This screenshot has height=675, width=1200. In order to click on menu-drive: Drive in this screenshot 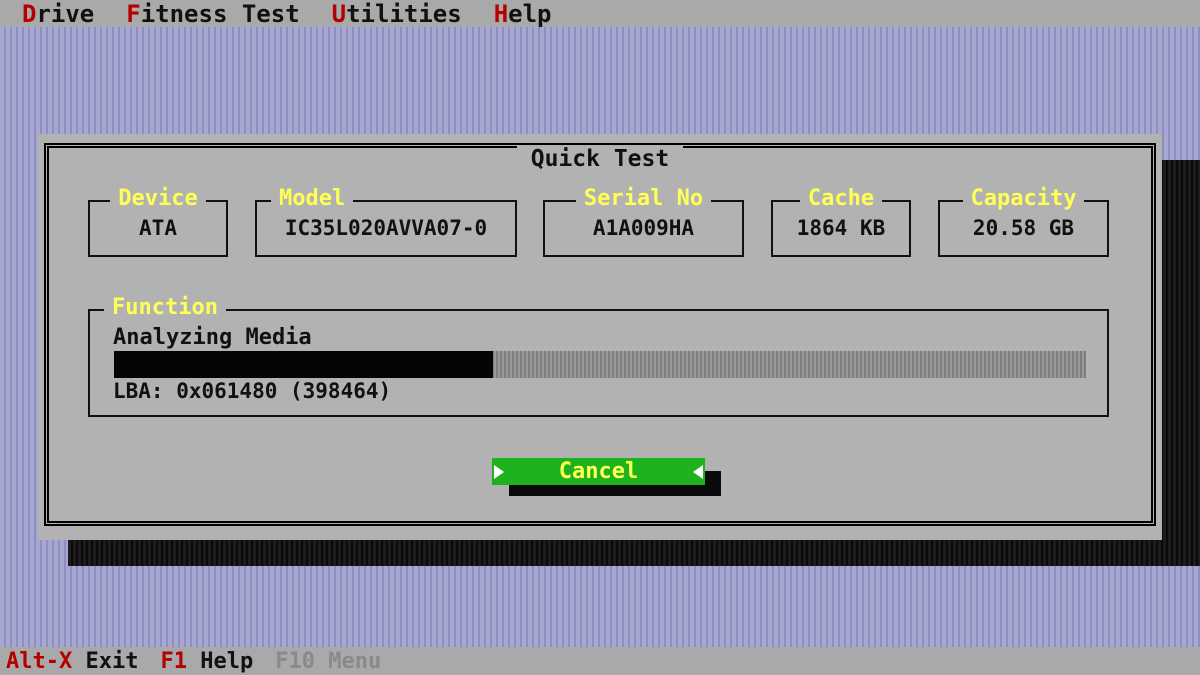, I will do `click(58, 14)`.